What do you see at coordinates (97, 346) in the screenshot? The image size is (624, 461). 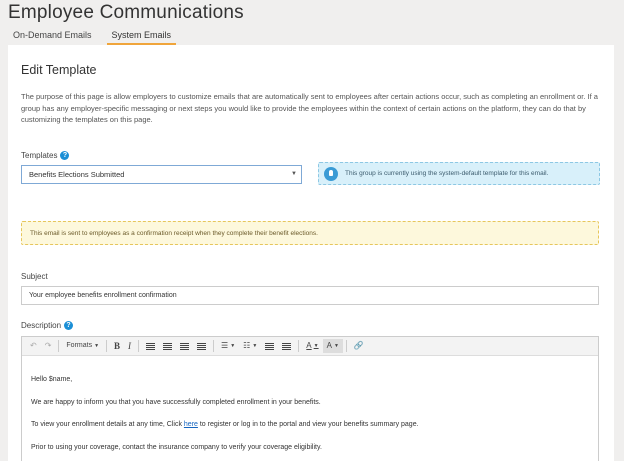 I see `caret-down-icon: ▼` at bounding box center [97, 346].